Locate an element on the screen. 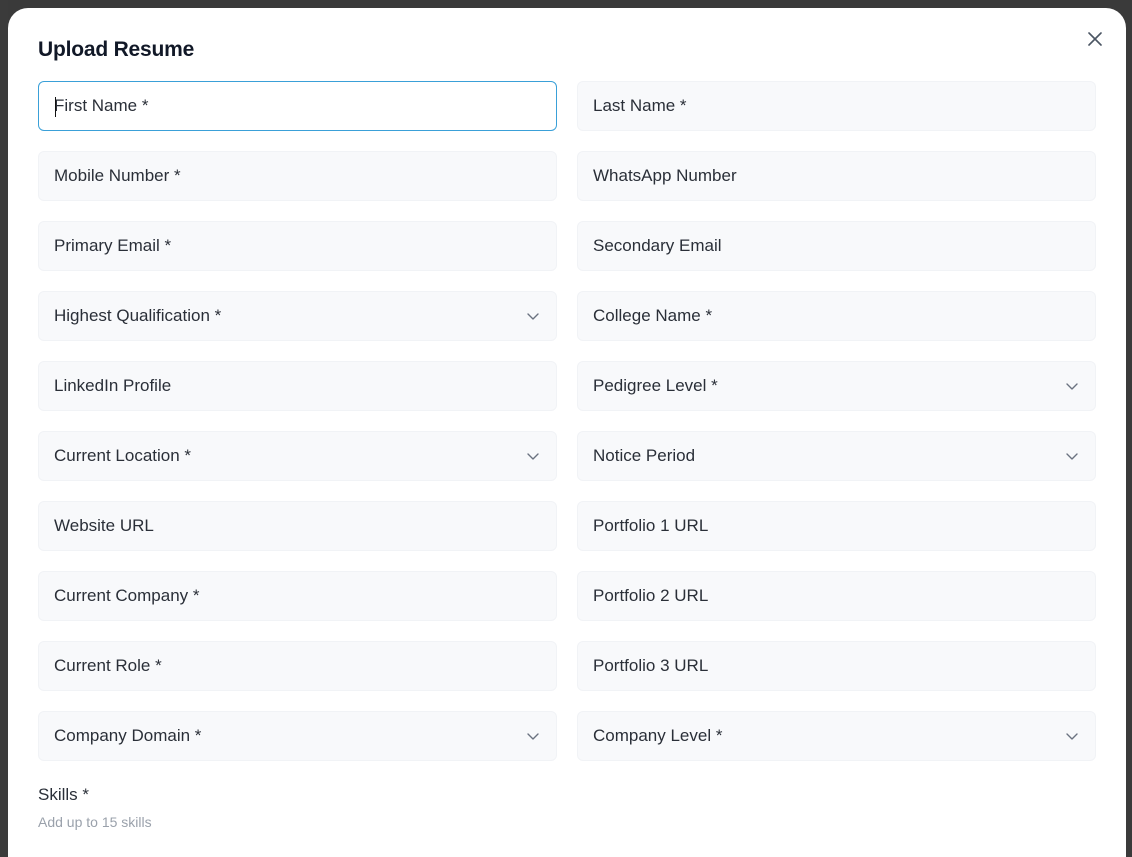 The height and width of the screenshot is (857, 1132). primary-email-field is located at coordinates (297, 246).